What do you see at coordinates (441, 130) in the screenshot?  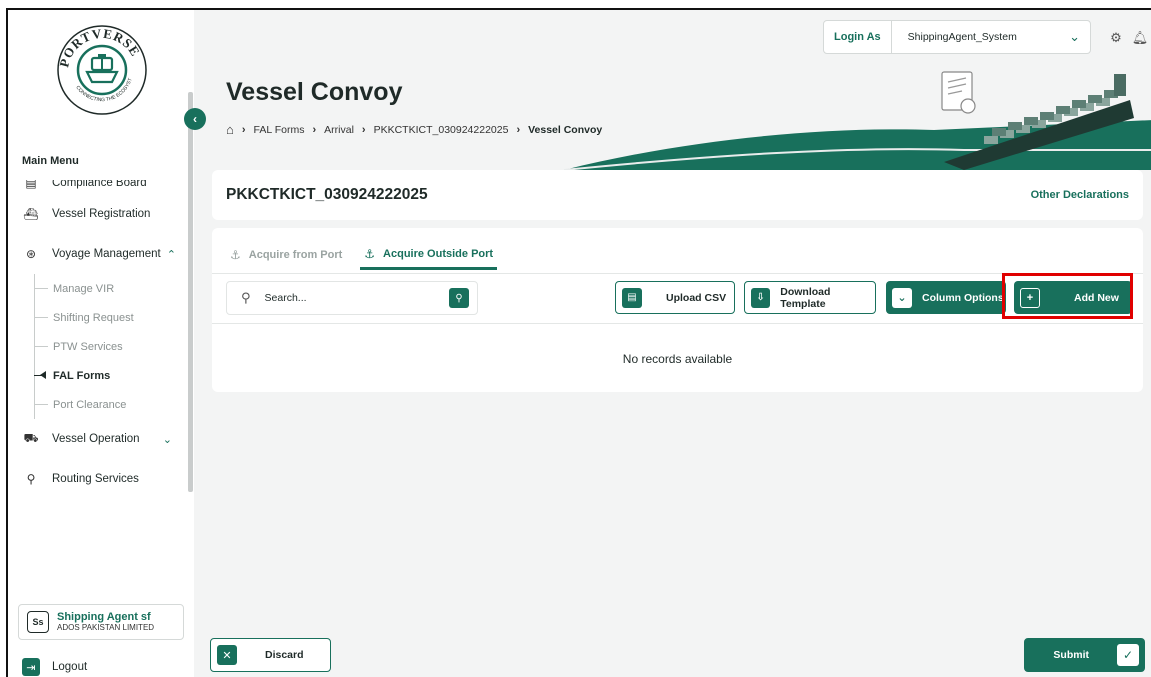 I see `breadcrumb-item: PKKCTKICT_030924222025` at bounding box center [441, 130].